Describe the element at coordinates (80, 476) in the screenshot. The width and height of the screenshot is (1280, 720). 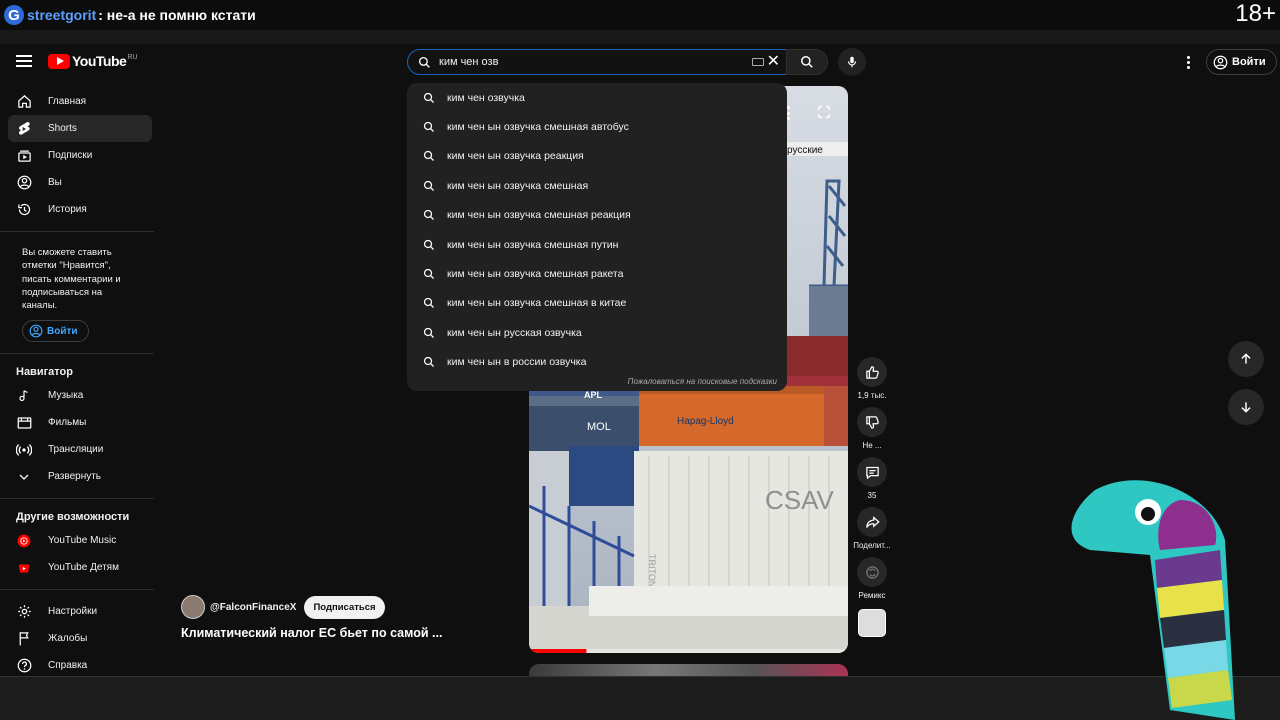
I see `sidebar-item-expand: Развернуть` at that location.